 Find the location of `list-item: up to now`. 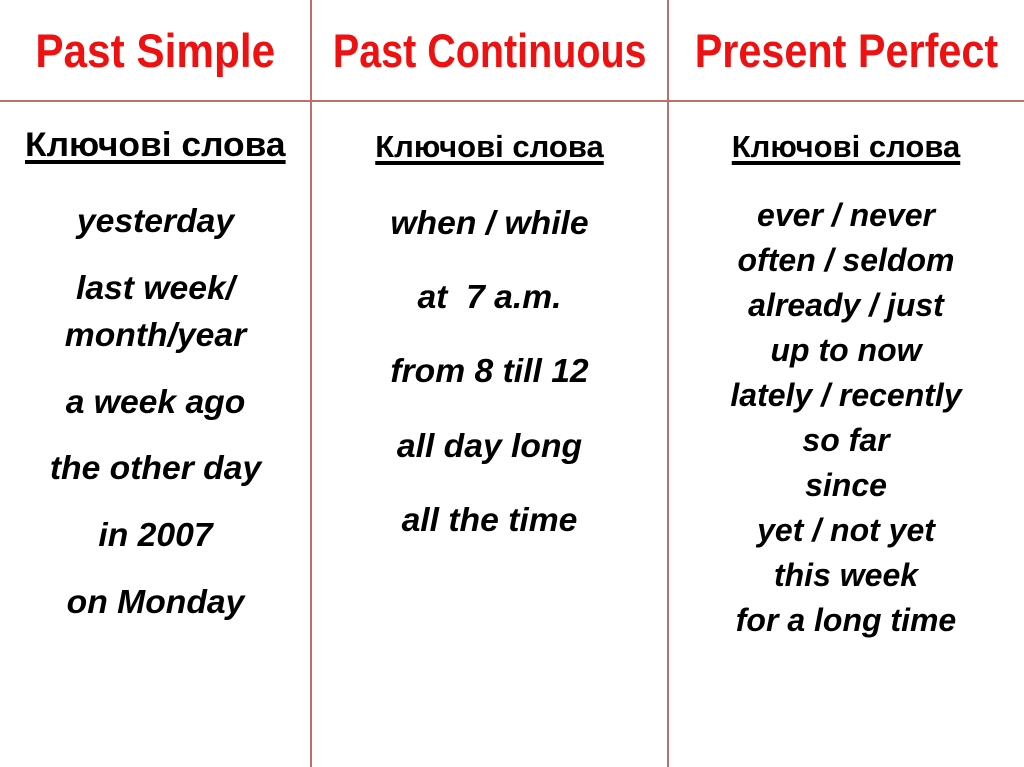

list-item: up to now is located at coordinates (846, 350).